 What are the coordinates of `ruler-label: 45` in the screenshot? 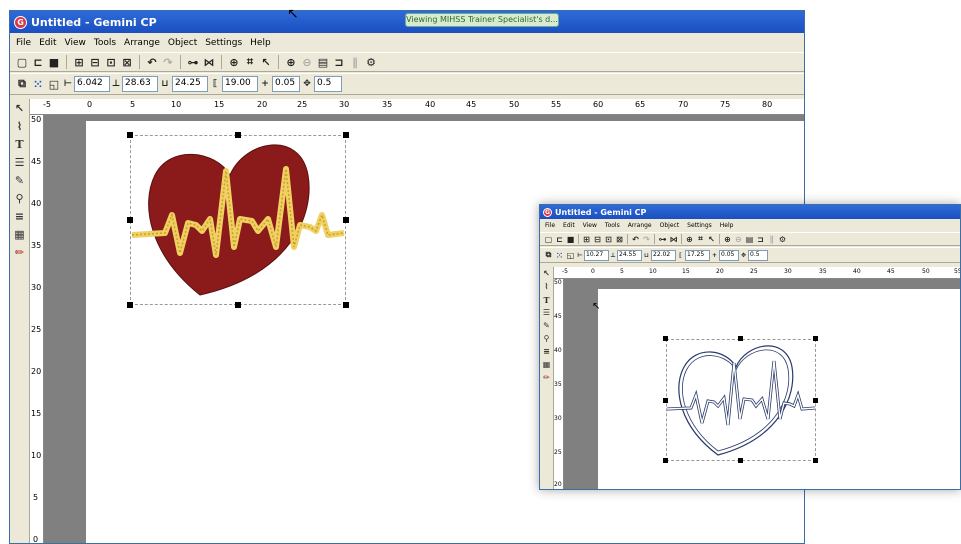 It's located at (558, 316).